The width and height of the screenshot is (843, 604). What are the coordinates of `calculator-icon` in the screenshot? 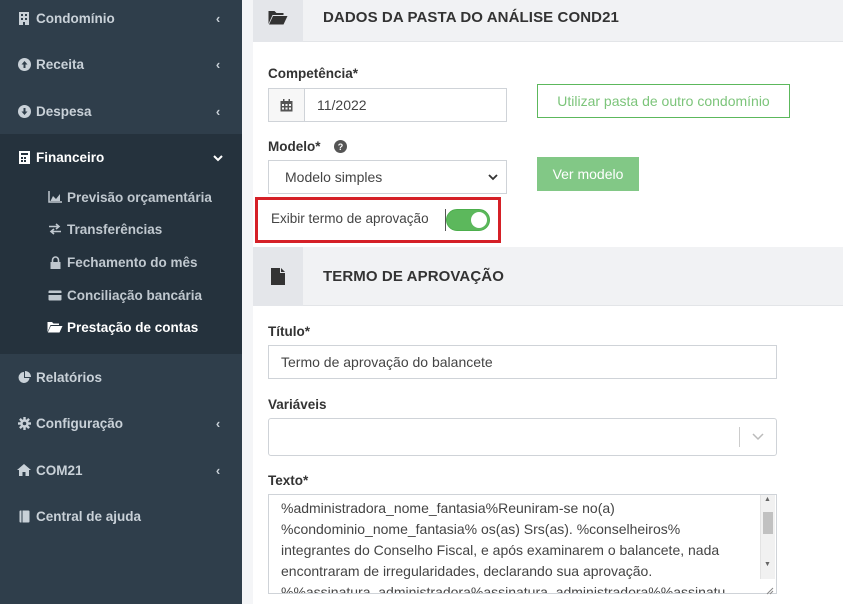 It's located at (24, 157).